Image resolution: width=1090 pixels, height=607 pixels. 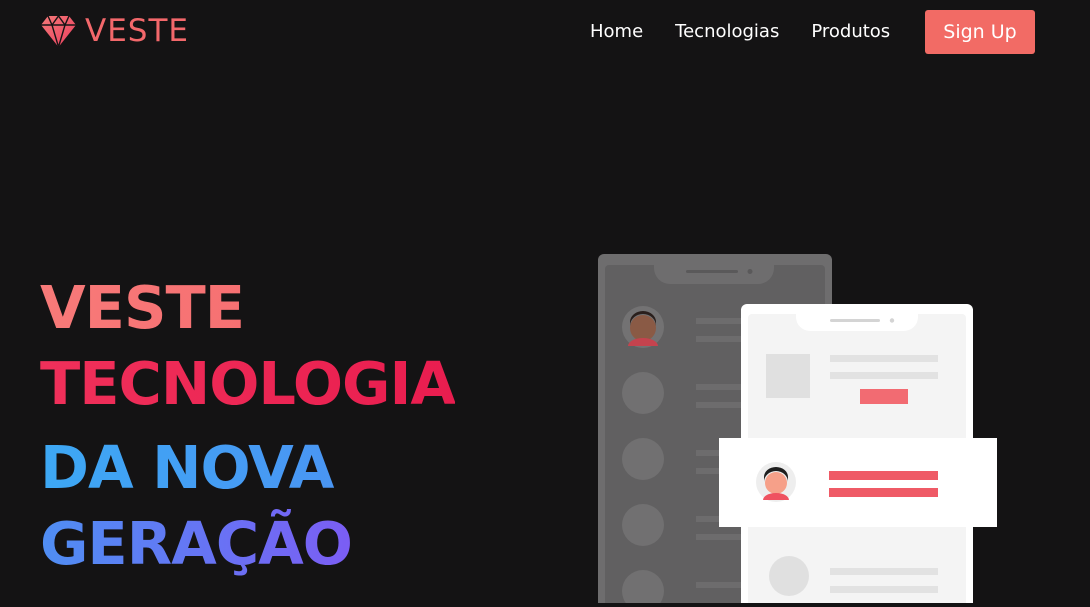 What do you see at coordinates (980, 32) in the screenshot?
I see `signup-button: Sign Up` at bounding box center [980, 32].